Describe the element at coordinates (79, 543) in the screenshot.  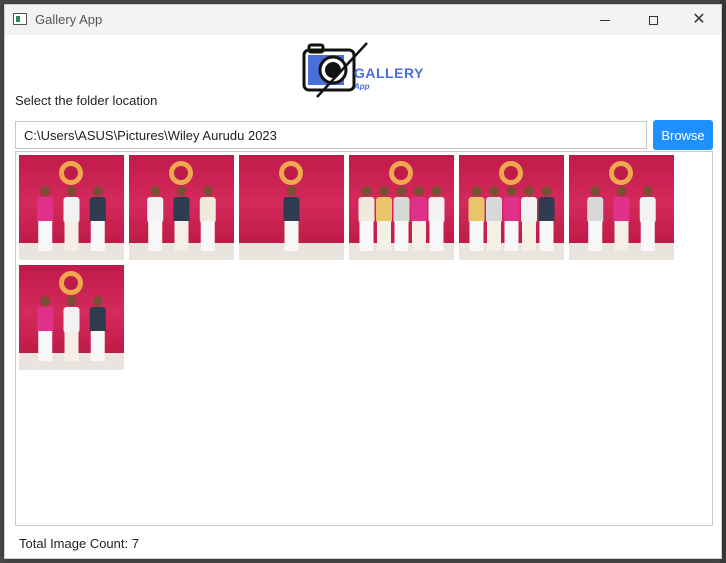
I see `image-count-label: Total Image Count: 7` at that location.